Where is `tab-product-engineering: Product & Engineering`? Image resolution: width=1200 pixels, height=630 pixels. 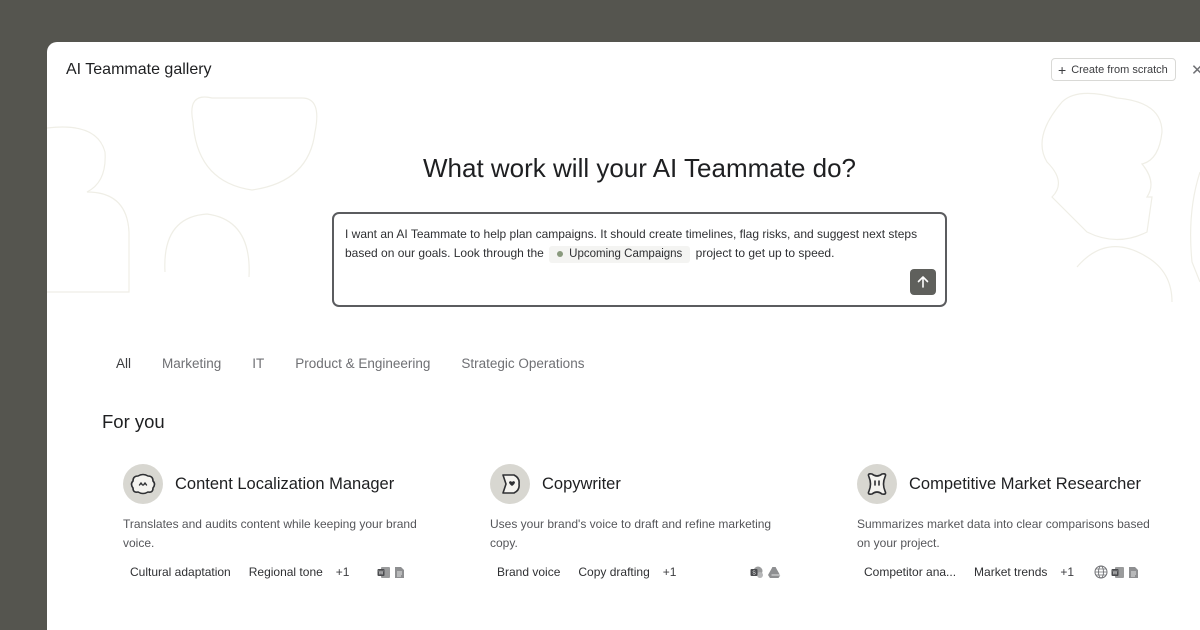 tab-product-engineering: Product & Engineering is located at coordinates (362, 363).